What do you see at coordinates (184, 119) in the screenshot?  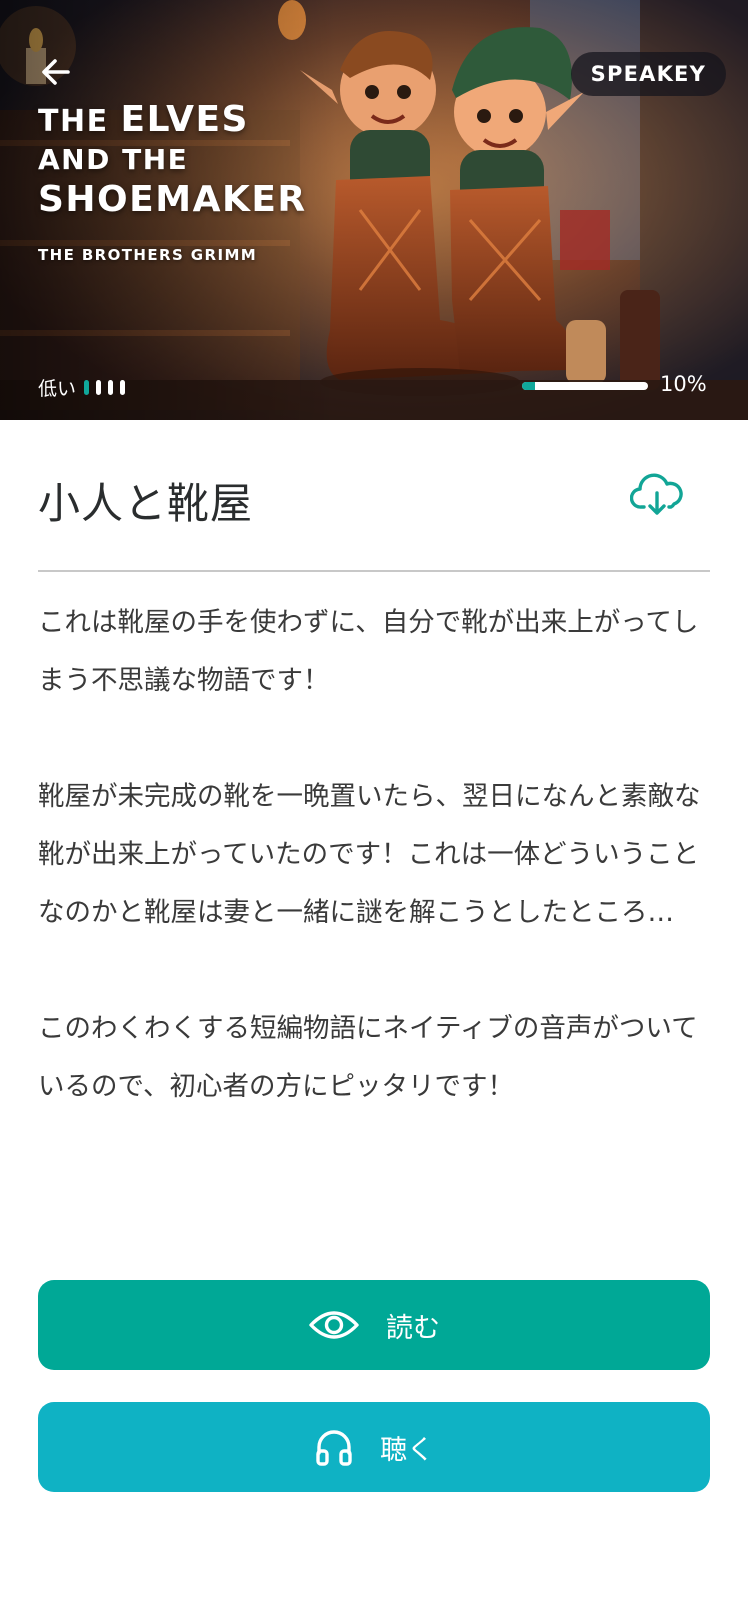 I see `cover-title-main: ELVES` at bounding box center [184, 119].